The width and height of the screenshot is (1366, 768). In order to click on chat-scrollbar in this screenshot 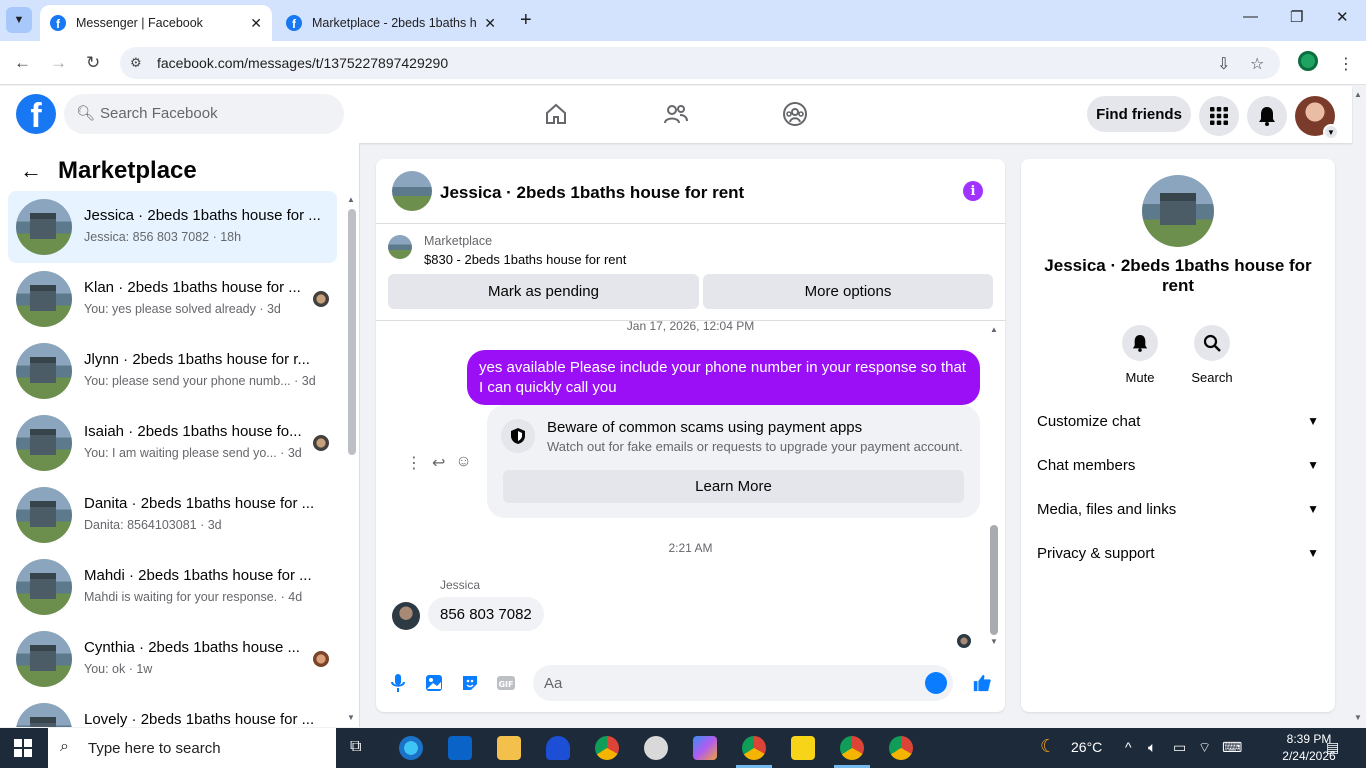, I will do `click(994, 580)`.